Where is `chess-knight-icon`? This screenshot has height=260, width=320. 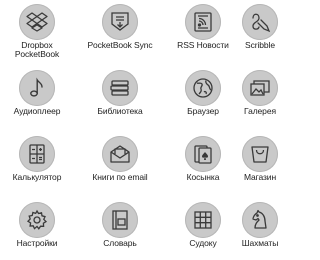 chess-knight-icon is located at coordinates (259, 219).